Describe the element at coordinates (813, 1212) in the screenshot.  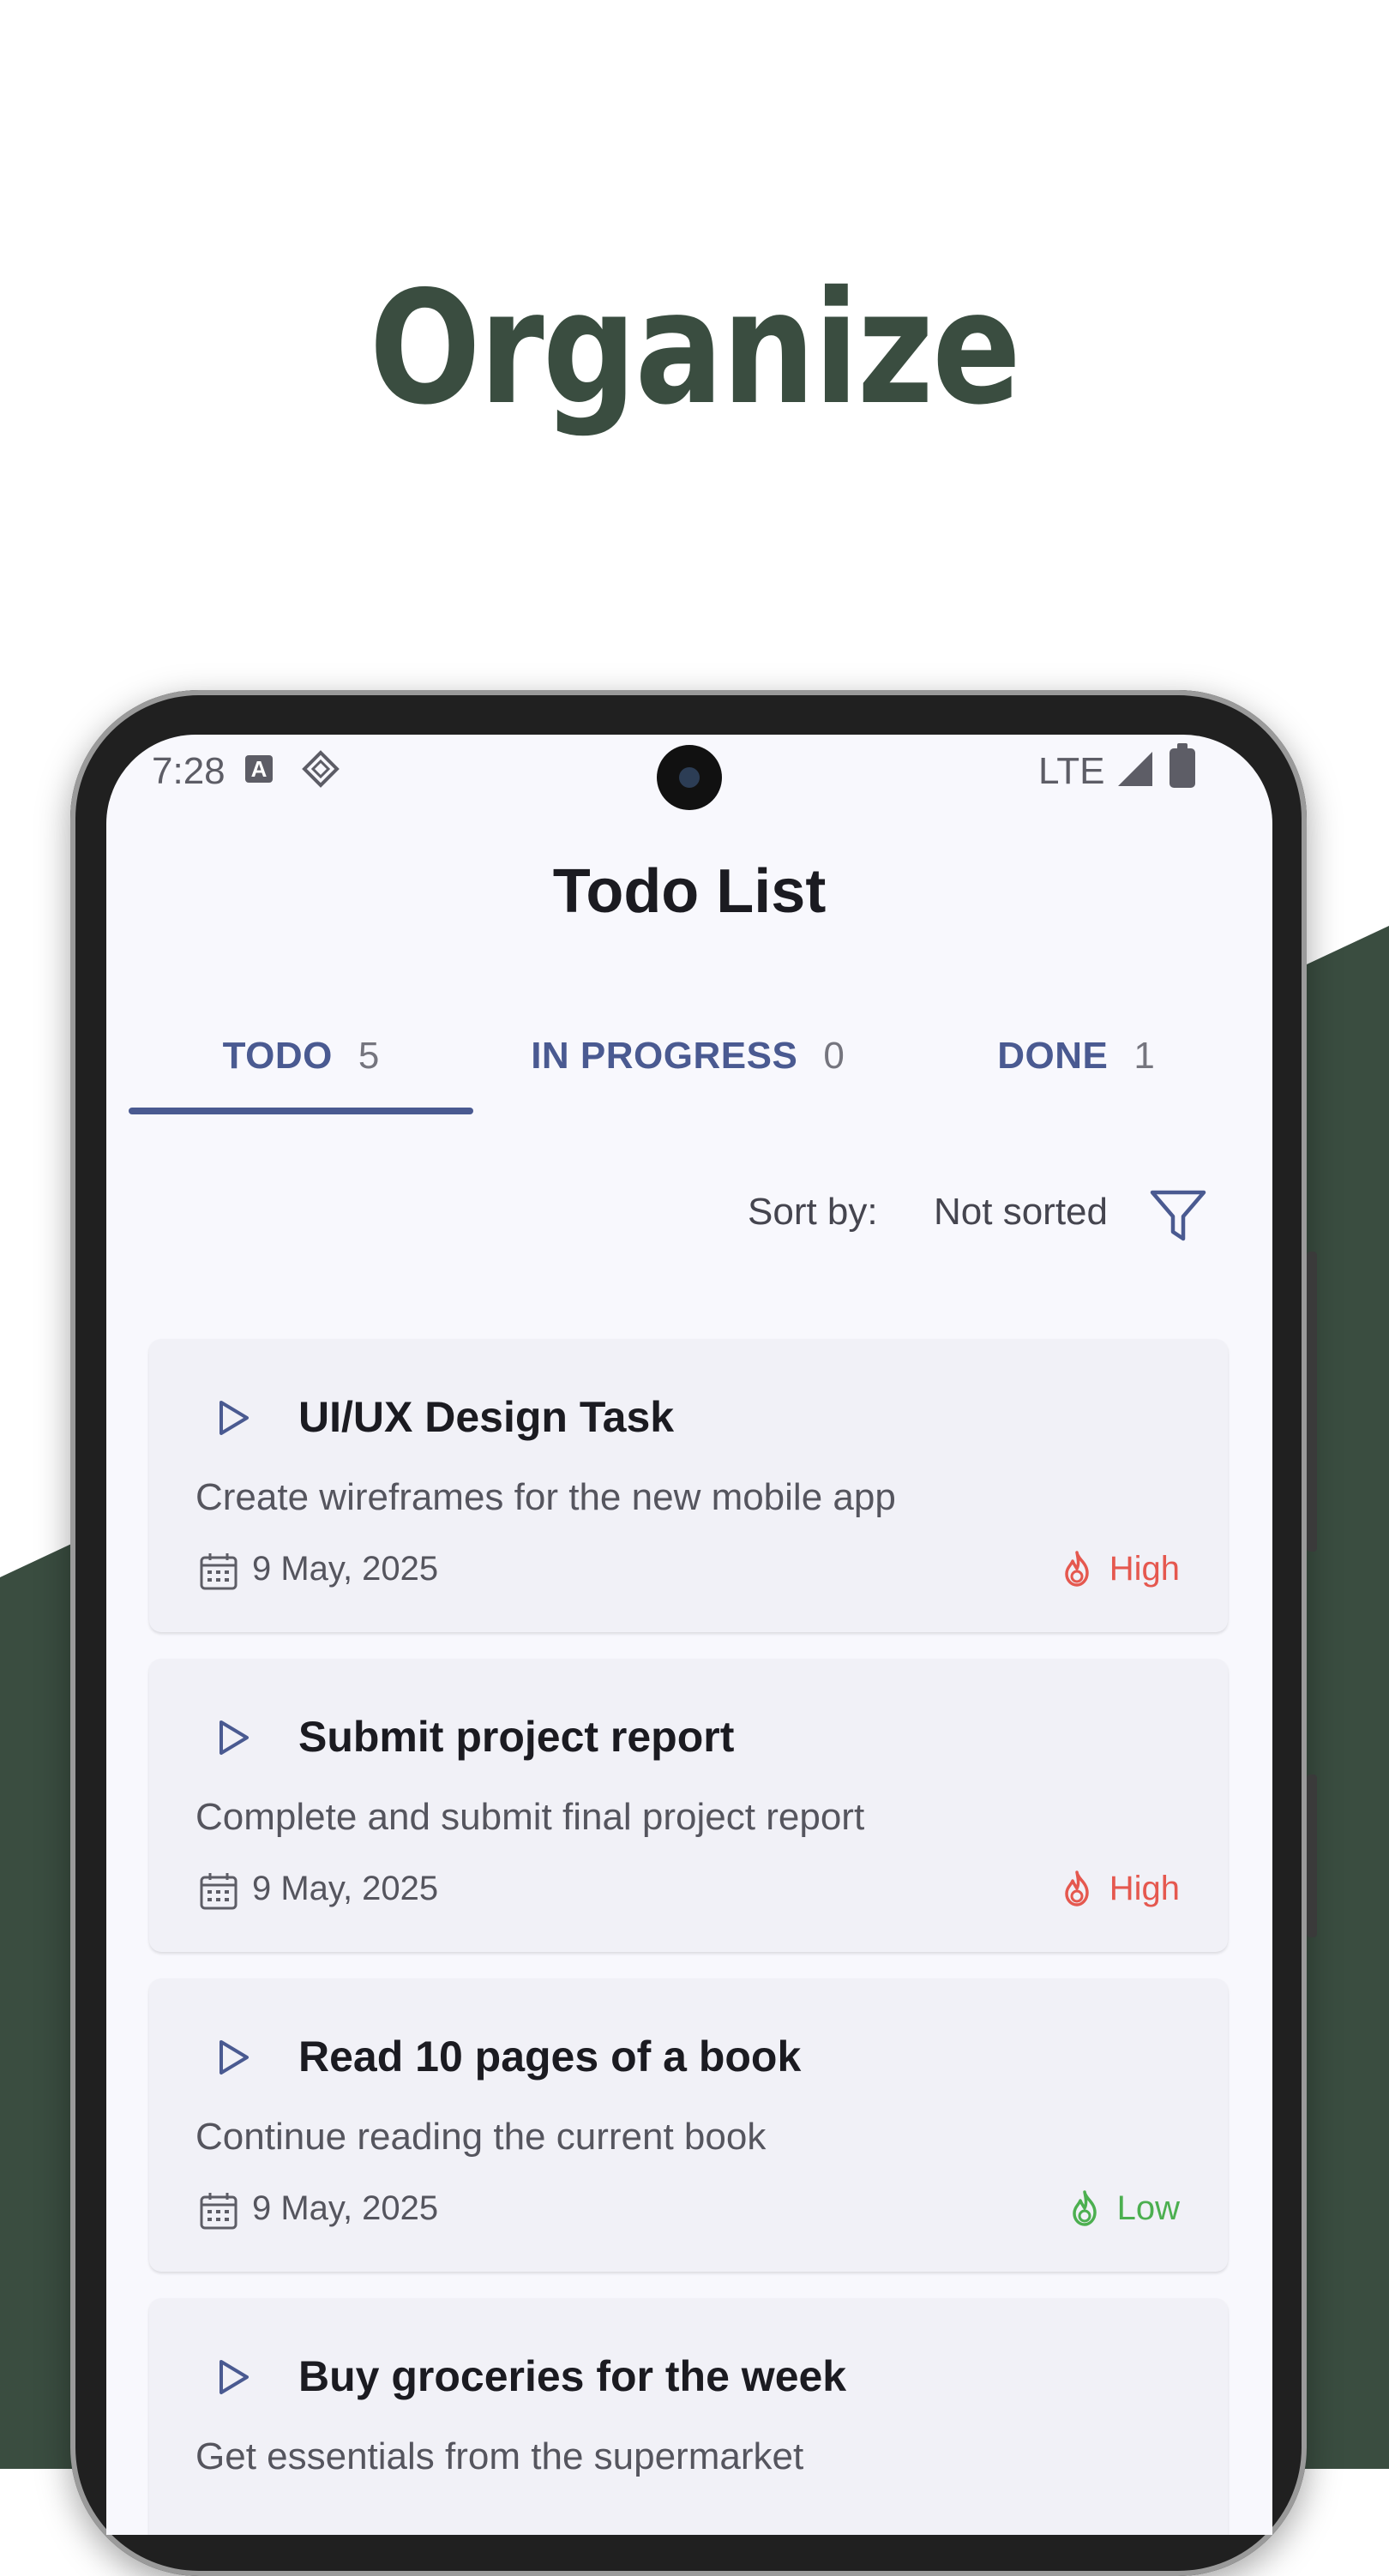
I see `sort-label: Sort by:` at that location.